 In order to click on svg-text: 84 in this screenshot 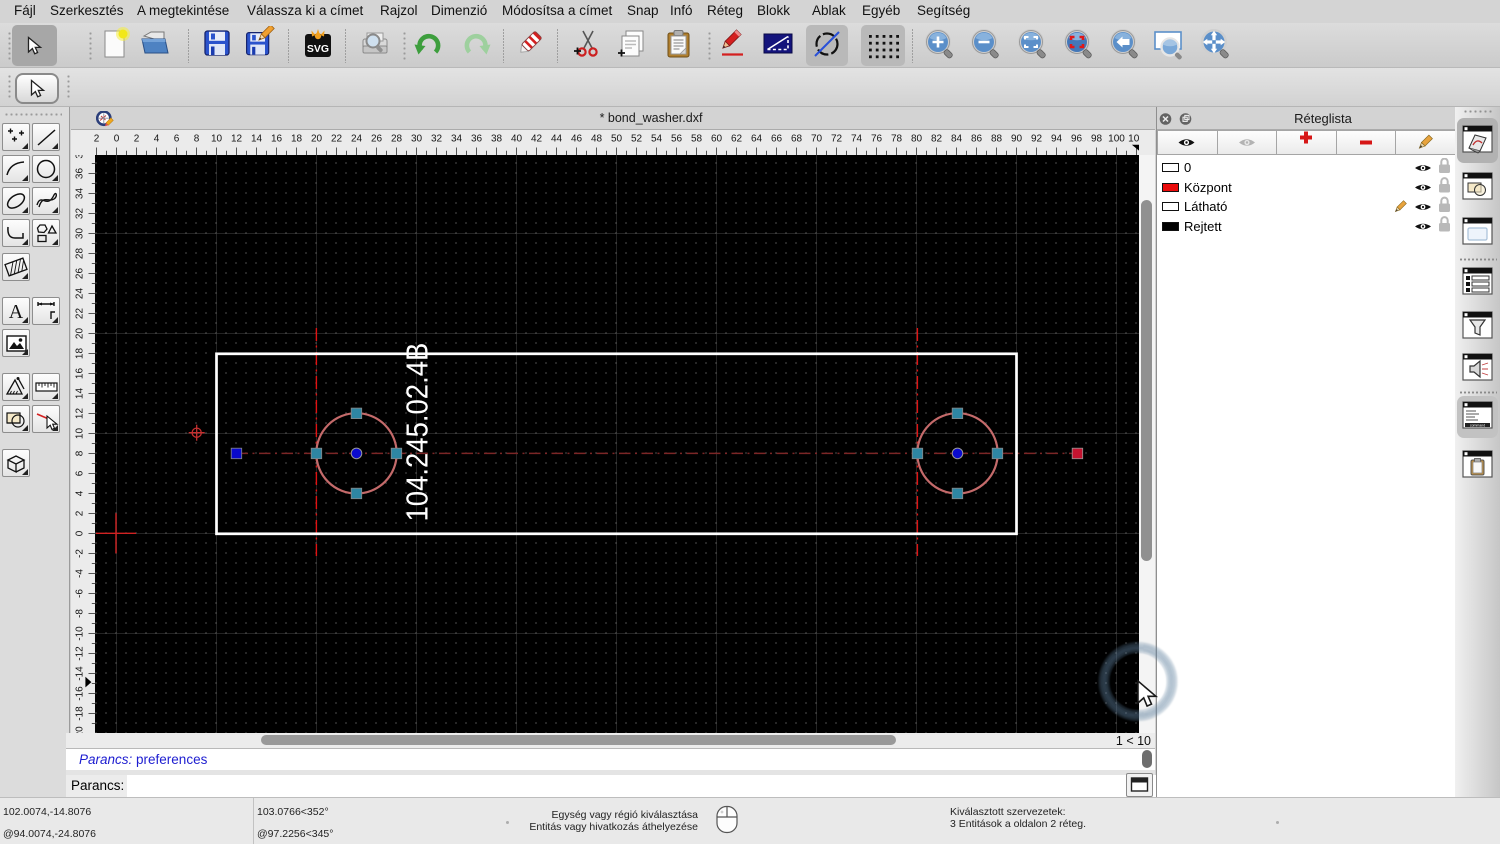, I will do `click(957, 139)`.